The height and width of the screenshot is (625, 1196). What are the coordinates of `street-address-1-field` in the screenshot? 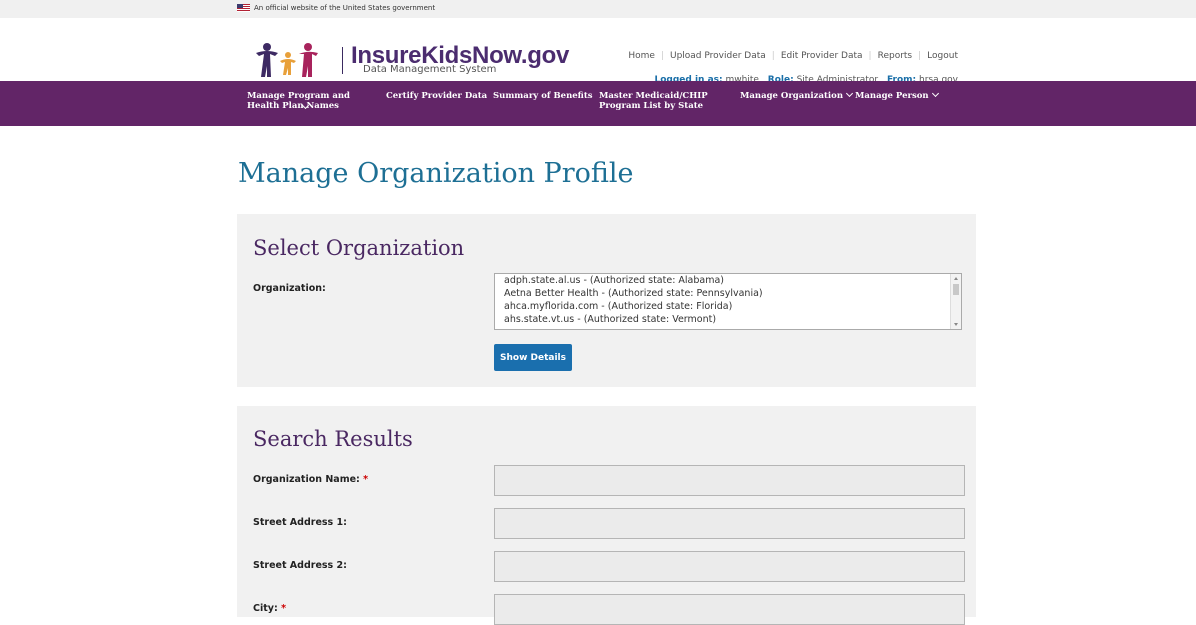 It's located at (729, 523).